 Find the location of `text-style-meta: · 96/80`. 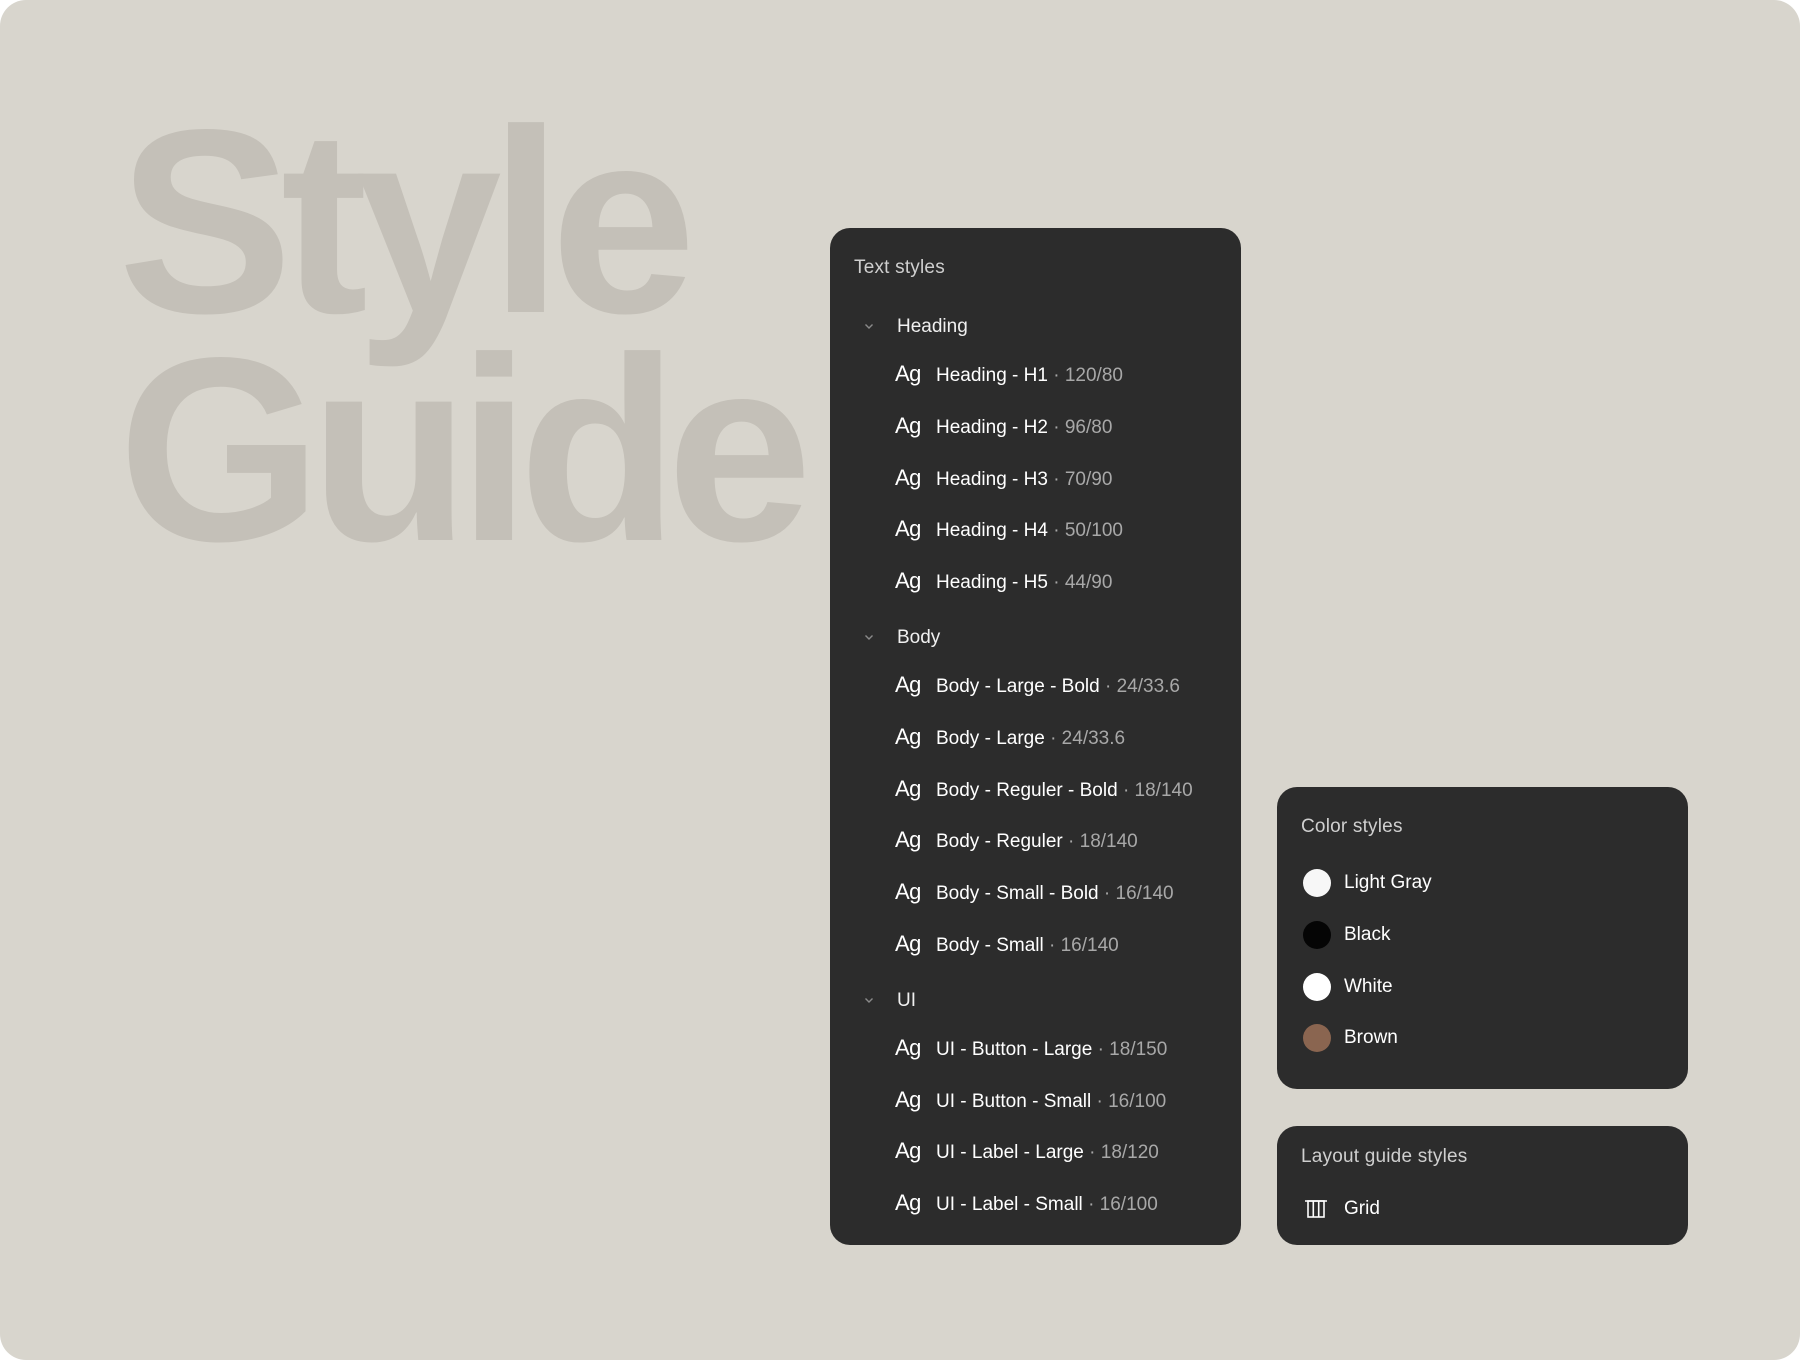

text-style-meta: · 96/80 is located at coordinates (1083, 427).